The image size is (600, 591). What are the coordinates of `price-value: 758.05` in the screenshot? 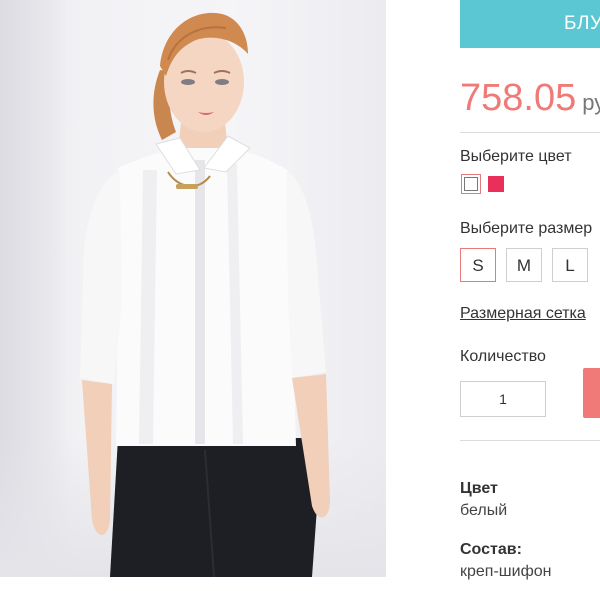 It's located at (518, 98).